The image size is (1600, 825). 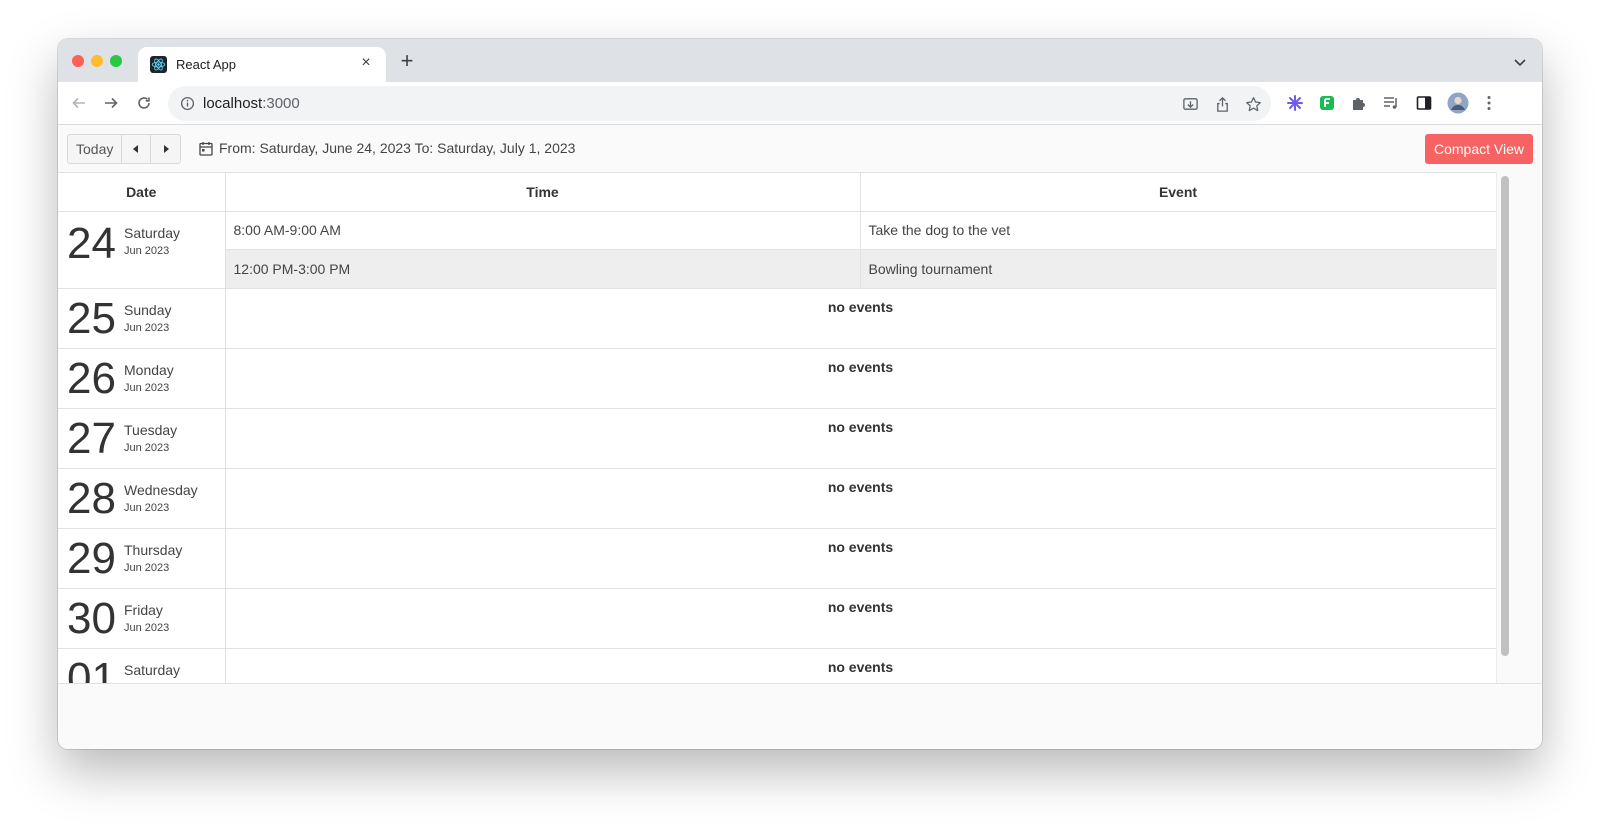 I want to click on previous-week-button, so click(x=137, y=149).